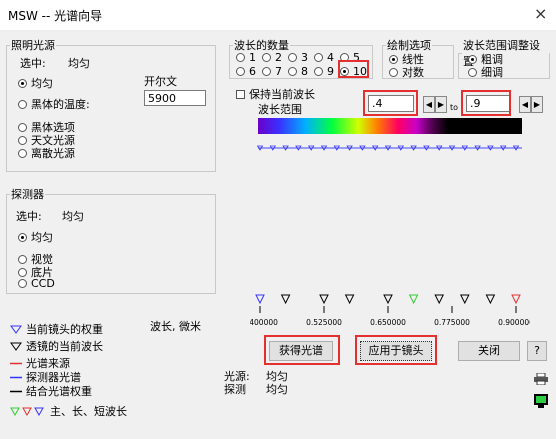  I want to click on legend-item: 主、长、短波长, so click(68, 411).